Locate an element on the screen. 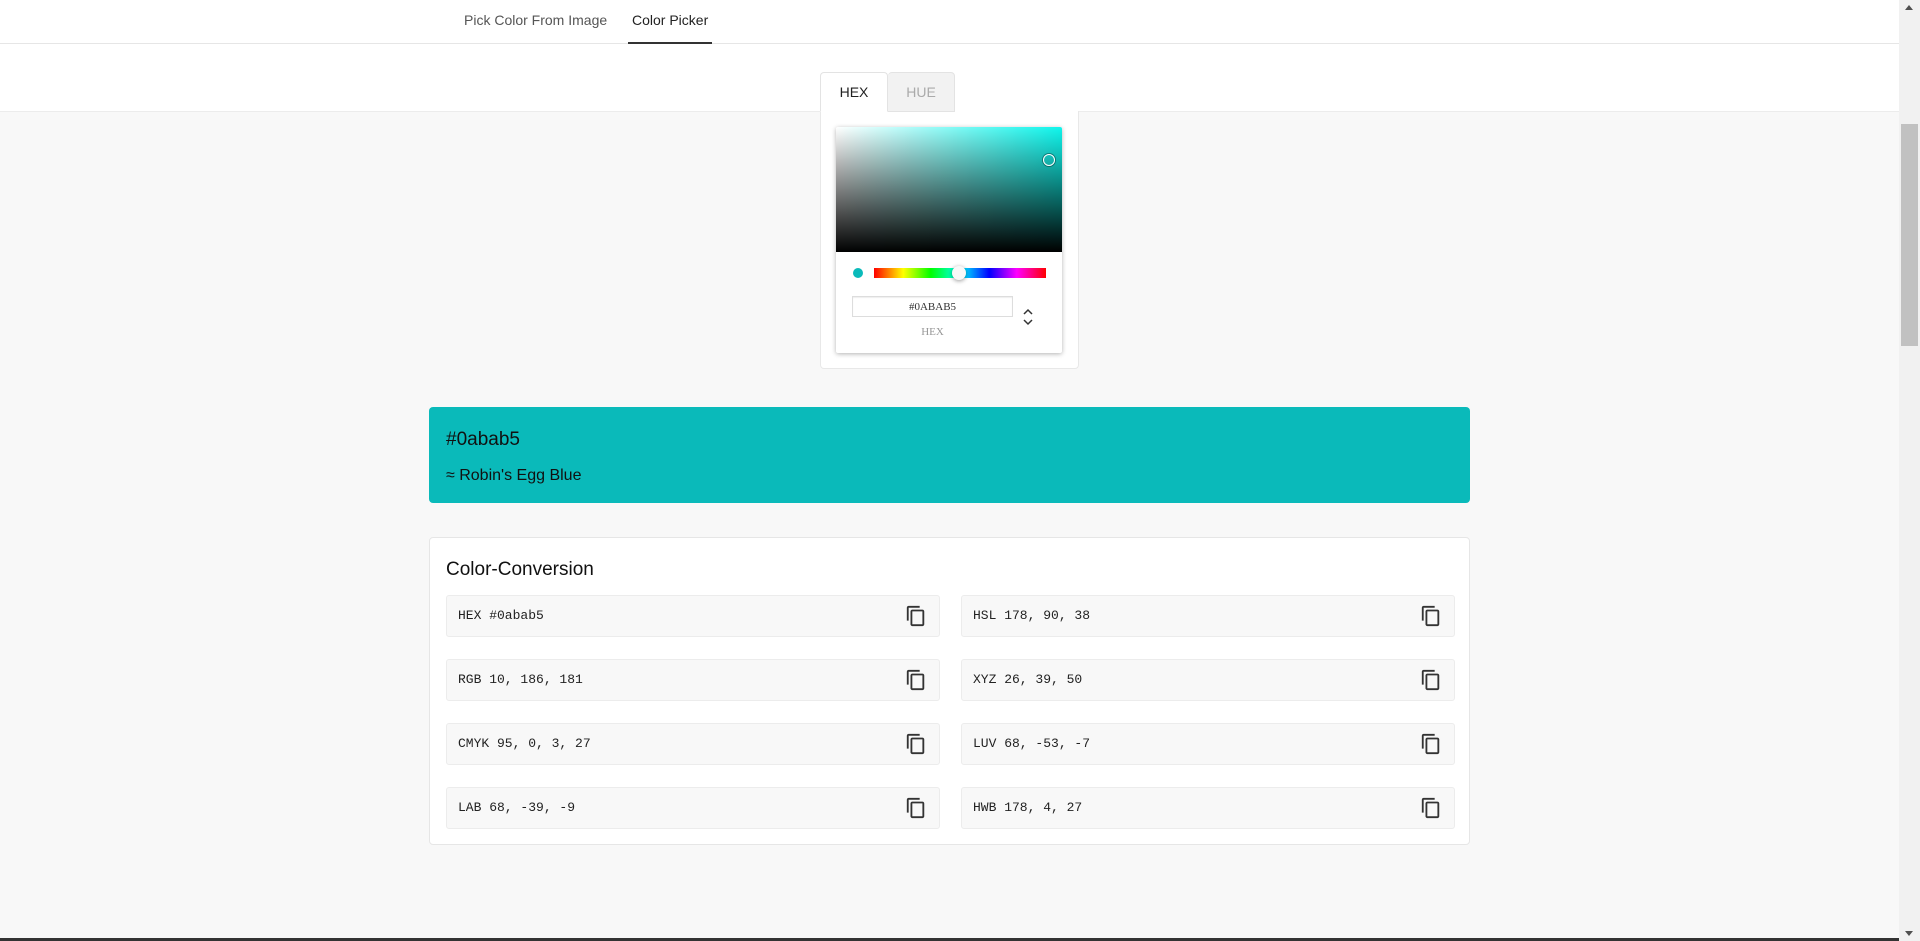 Image resolution: width=1920 pixels, height=941 pixels. conversion-value: LAB 68, -39, -9 is located at coordinates (517, 807).